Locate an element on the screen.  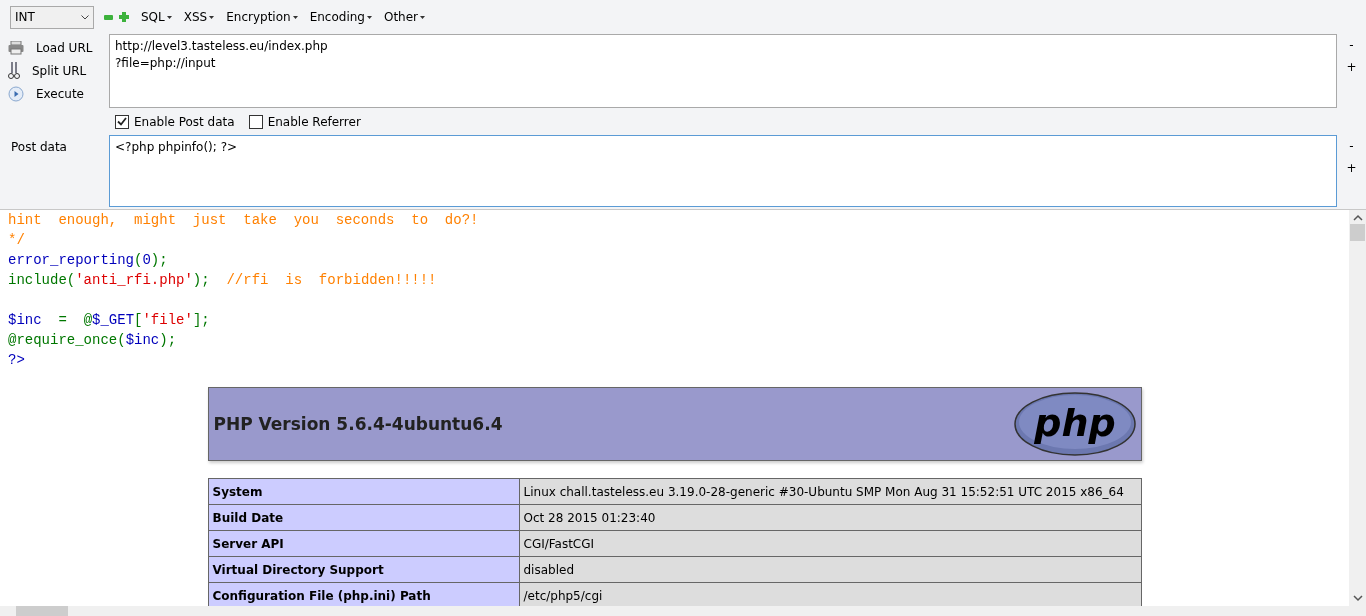
chevron-icon is located at coordinates (85, 17).